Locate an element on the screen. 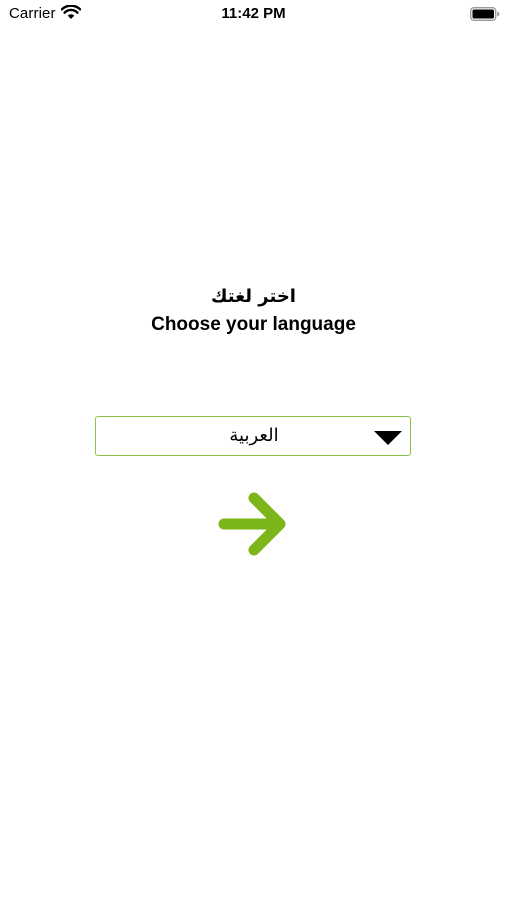  selected-language-value: العربية is located at coordinates (254, 435).